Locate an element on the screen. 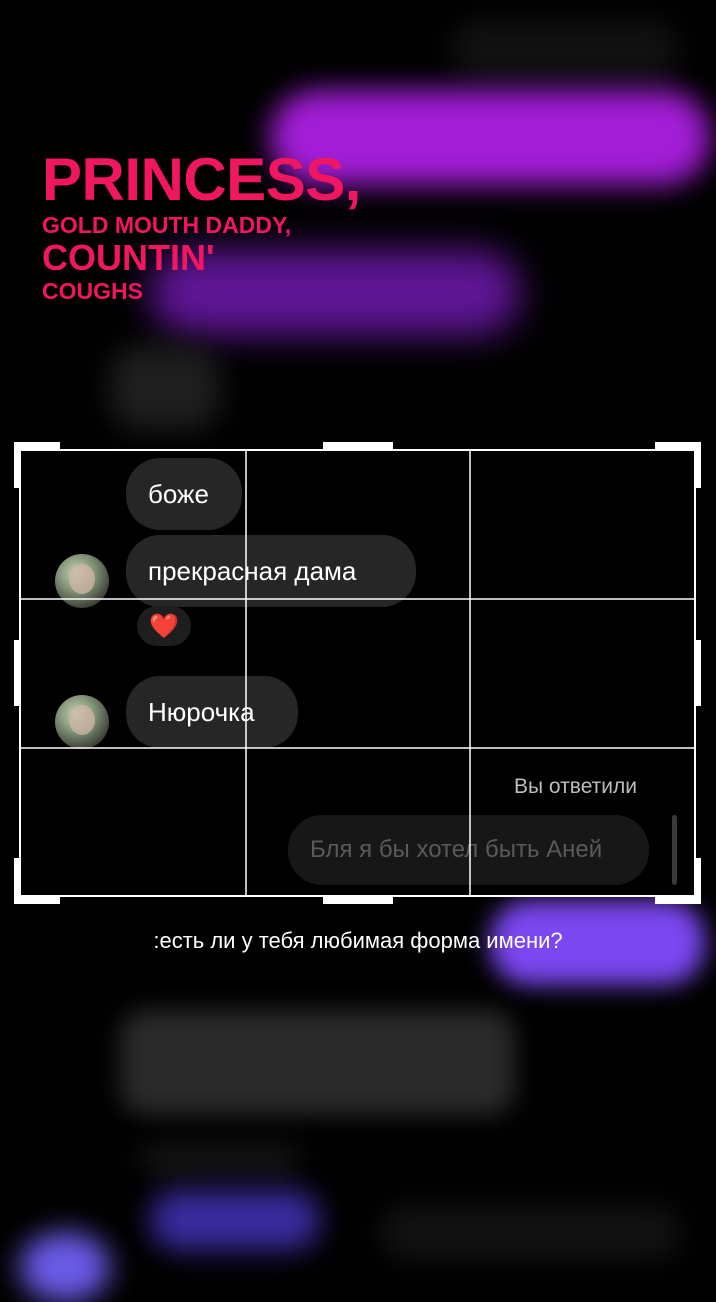 The image size is (716, 1302). background-blur-circle is located at coordinates (65, 1267).